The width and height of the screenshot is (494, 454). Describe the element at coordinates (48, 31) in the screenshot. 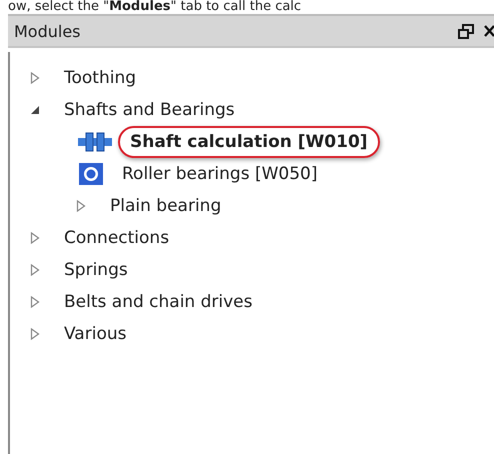

I see `panel-title: Modules` at that location.